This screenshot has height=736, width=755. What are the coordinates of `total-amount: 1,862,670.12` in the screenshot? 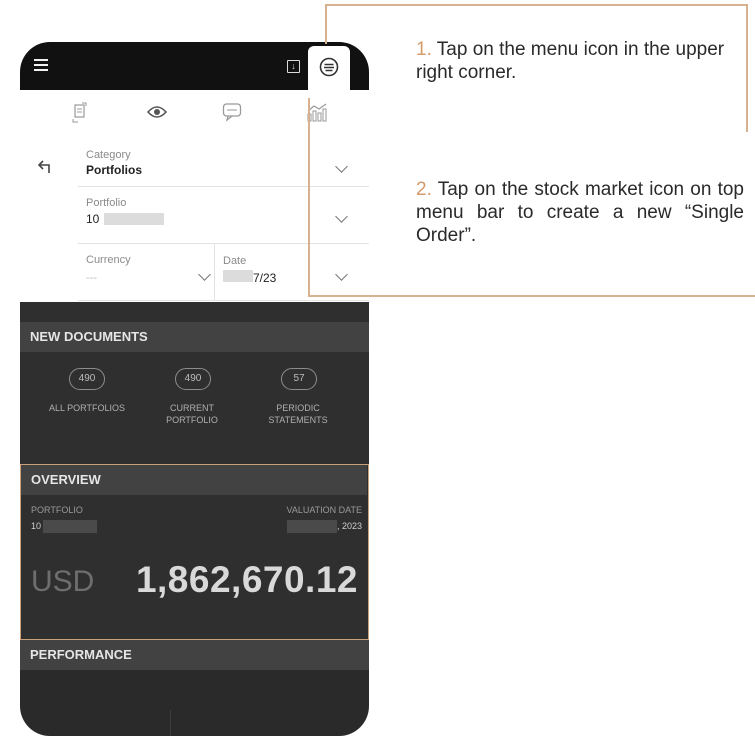 It's located at (246, 579).